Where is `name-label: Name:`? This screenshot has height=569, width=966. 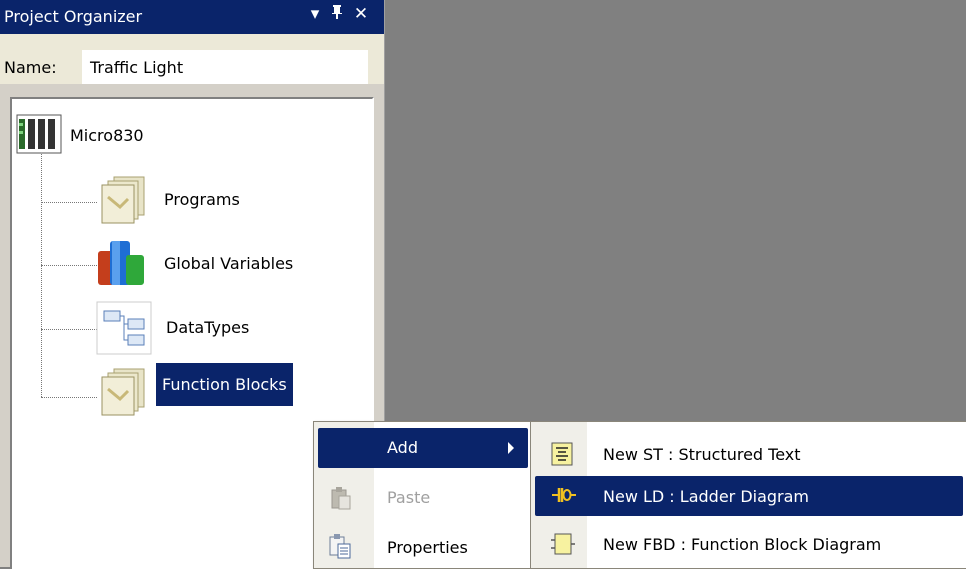
name-label: Name: is located at coordinates (30, 67).